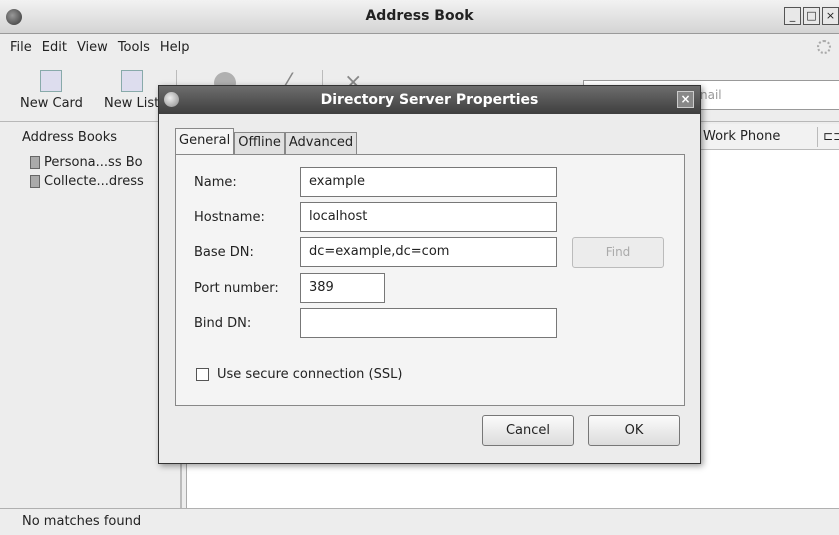 Image resolution: width=839 pixels, height=535 pixels. What do you see at coordinates (817, 137) in the screenshot?
I see `column-separator` at bounding box center [817, 137].